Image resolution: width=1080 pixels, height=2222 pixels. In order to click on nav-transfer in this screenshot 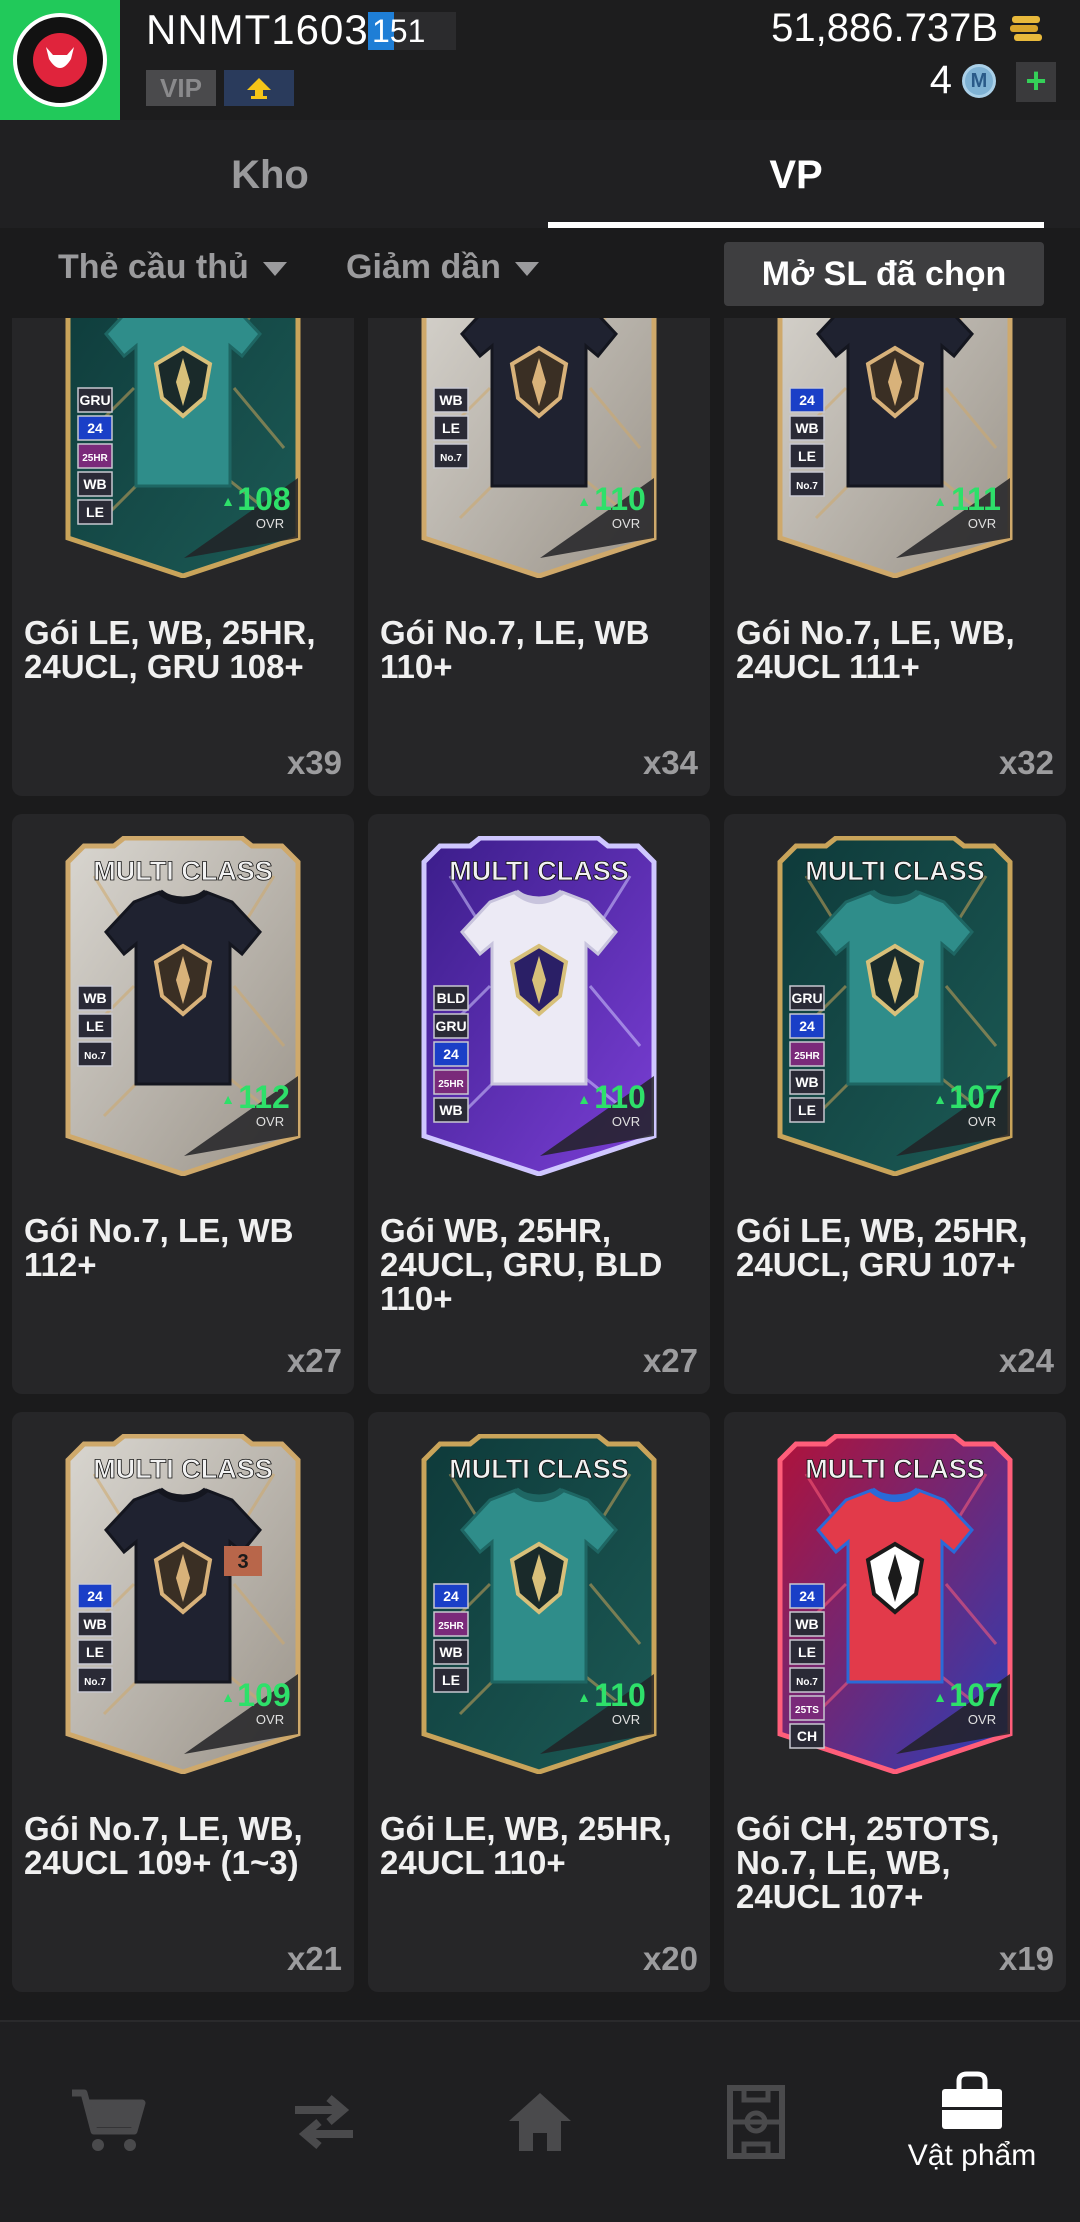, I will do `click(324, 2122)`.